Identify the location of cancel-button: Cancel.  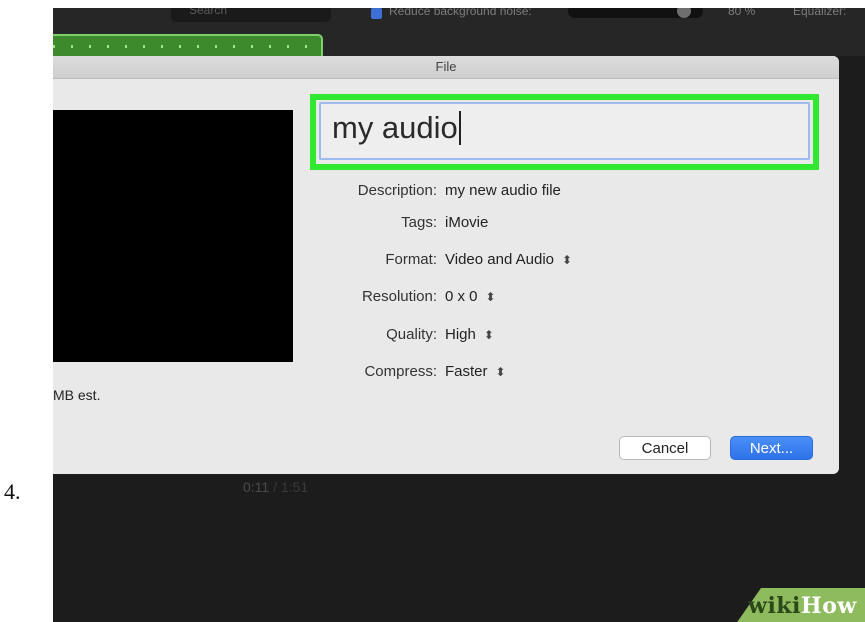
(665, 448).